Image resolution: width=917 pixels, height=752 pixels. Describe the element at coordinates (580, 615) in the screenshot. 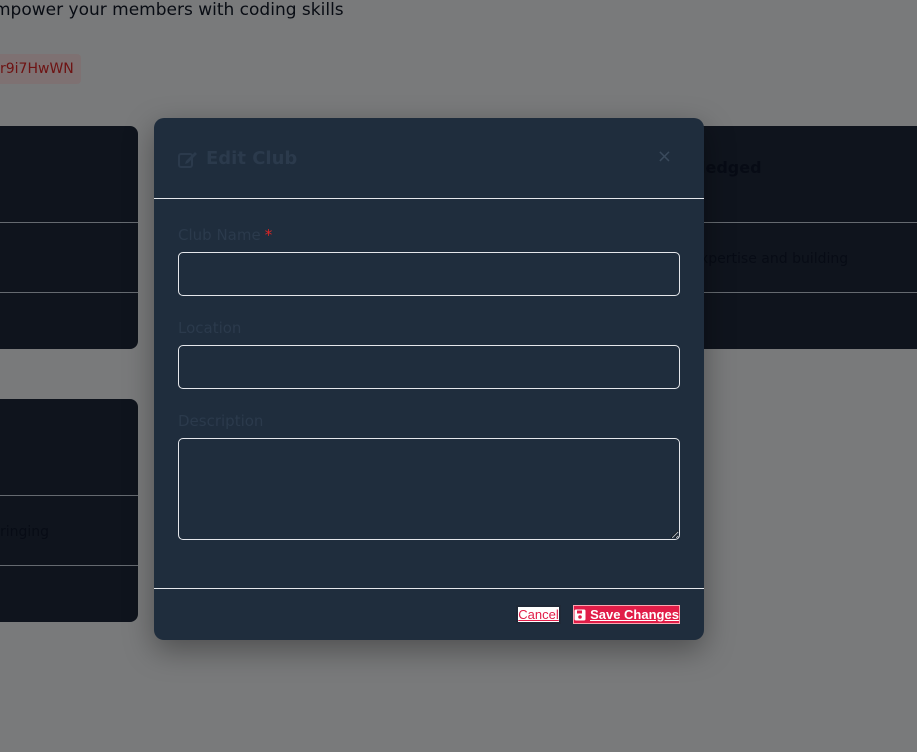

I see `floppy-disk-icon` at that location.